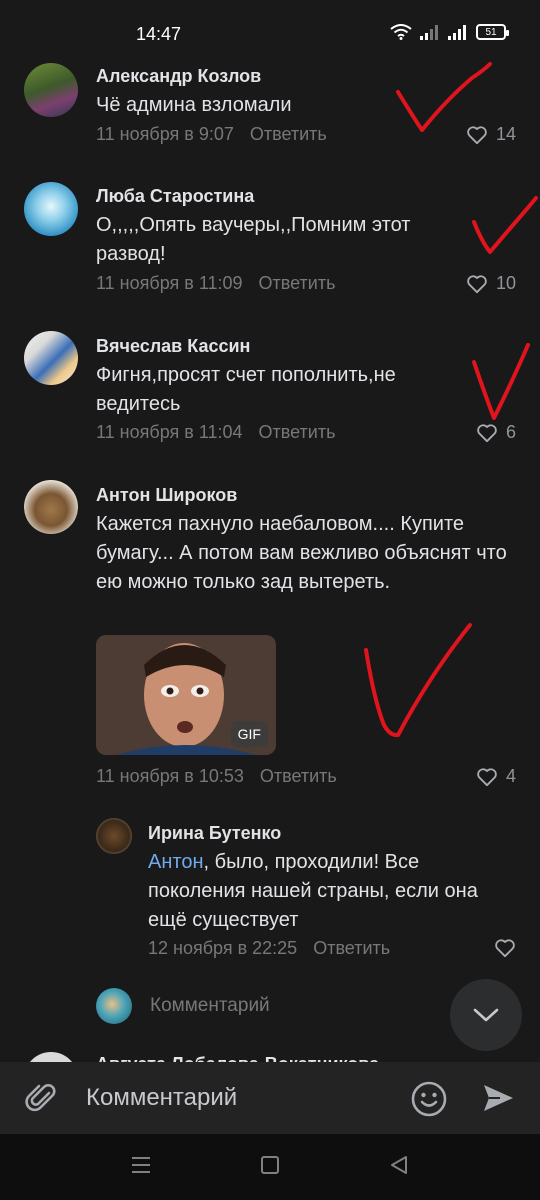  What do you see at coordinates (173, 346) in the screenshot?
I see `comment-author: Вячеслав Кассин` at bounding box center [173, 346].